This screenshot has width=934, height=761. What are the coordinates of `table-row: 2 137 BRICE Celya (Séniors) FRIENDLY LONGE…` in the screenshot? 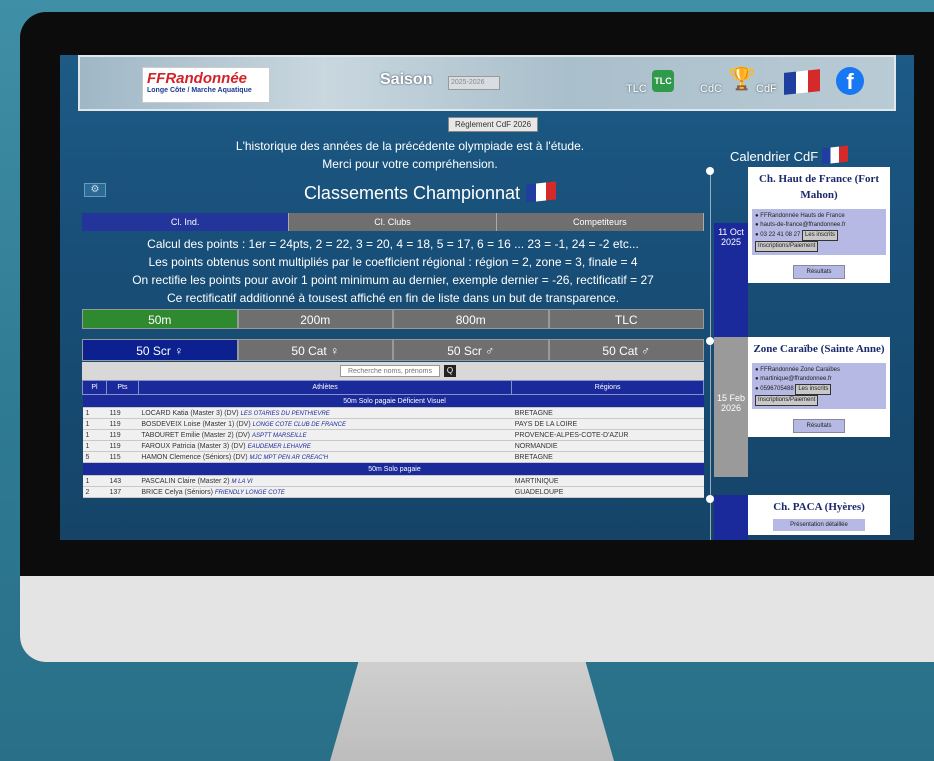 It's located at (393, 492).